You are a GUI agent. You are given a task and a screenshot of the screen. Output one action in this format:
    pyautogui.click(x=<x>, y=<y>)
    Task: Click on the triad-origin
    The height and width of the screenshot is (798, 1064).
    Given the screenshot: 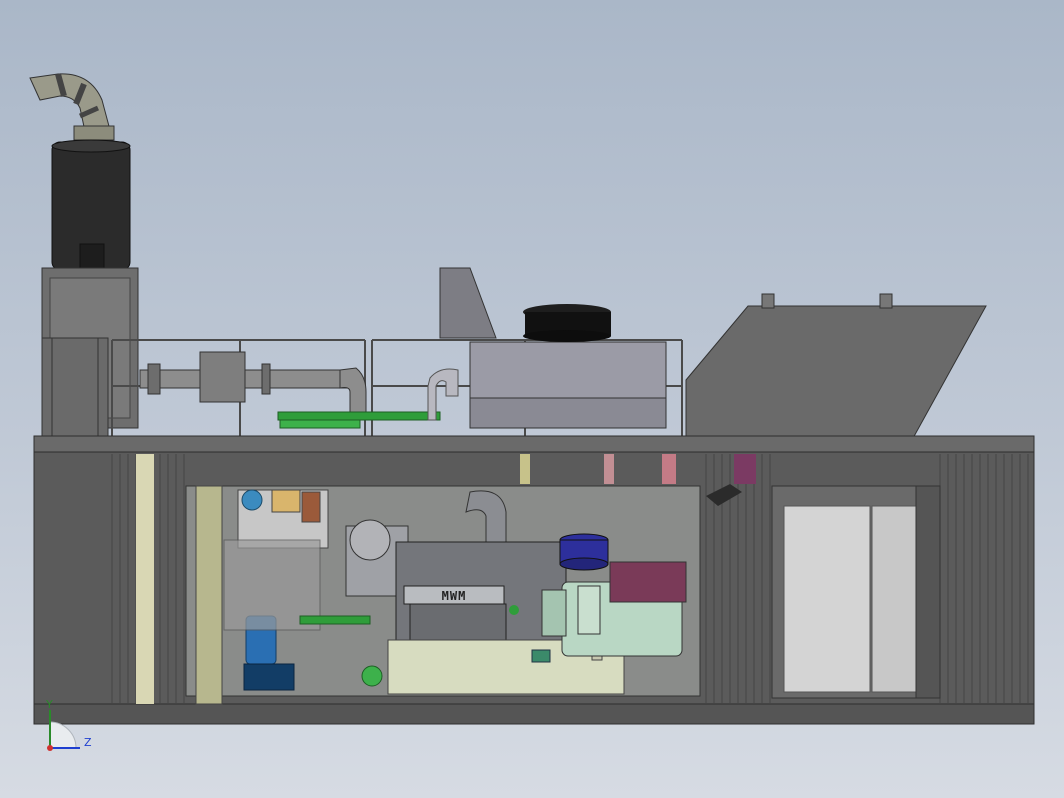 What is the action you would take?
    pyautogui.click(x=50, y=748)
    